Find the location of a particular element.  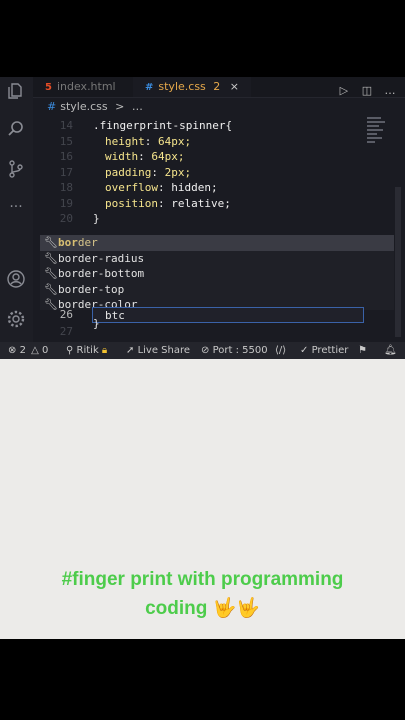

source-control-icon is located at coordinates (16, 169).